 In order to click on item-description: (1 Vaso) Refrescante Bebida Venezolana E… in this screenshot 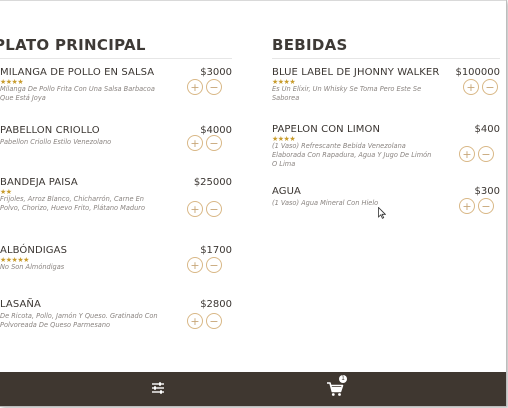, I will do `click(352, 155)`.